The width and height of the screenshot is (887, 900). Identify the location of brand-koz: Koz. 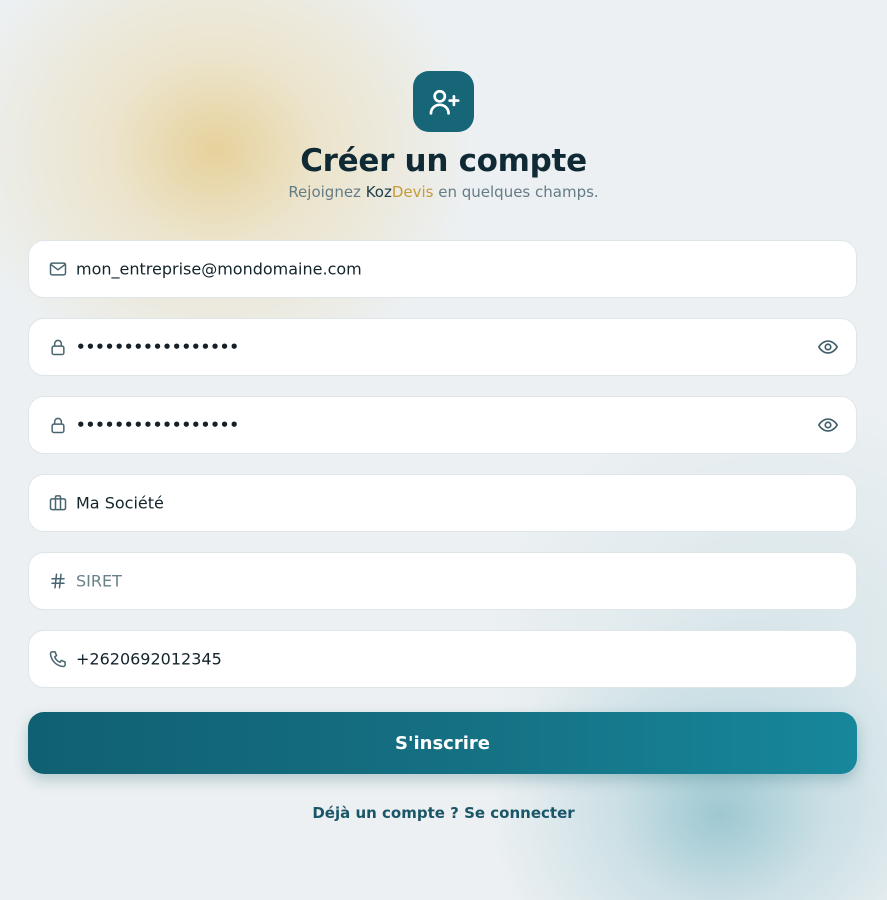
(378, 192).